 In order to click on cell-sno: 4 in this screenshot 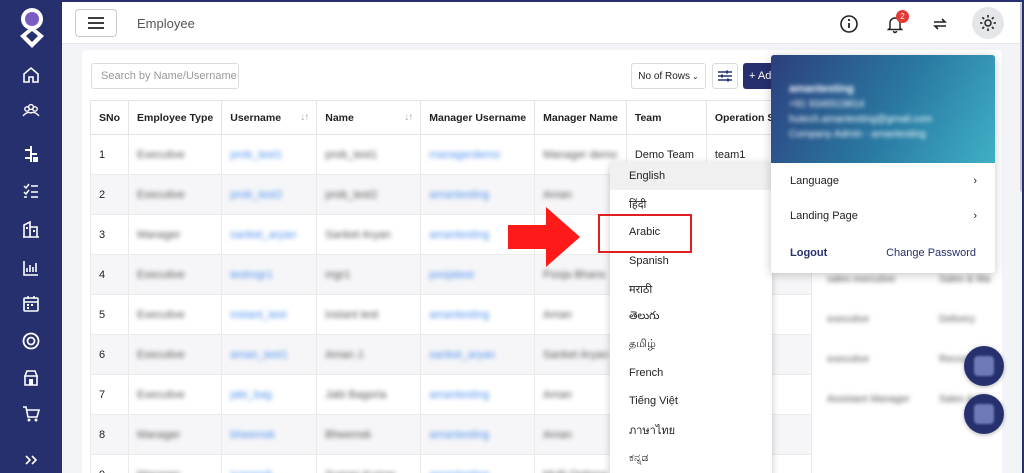, I will do `click(109, 274)`.